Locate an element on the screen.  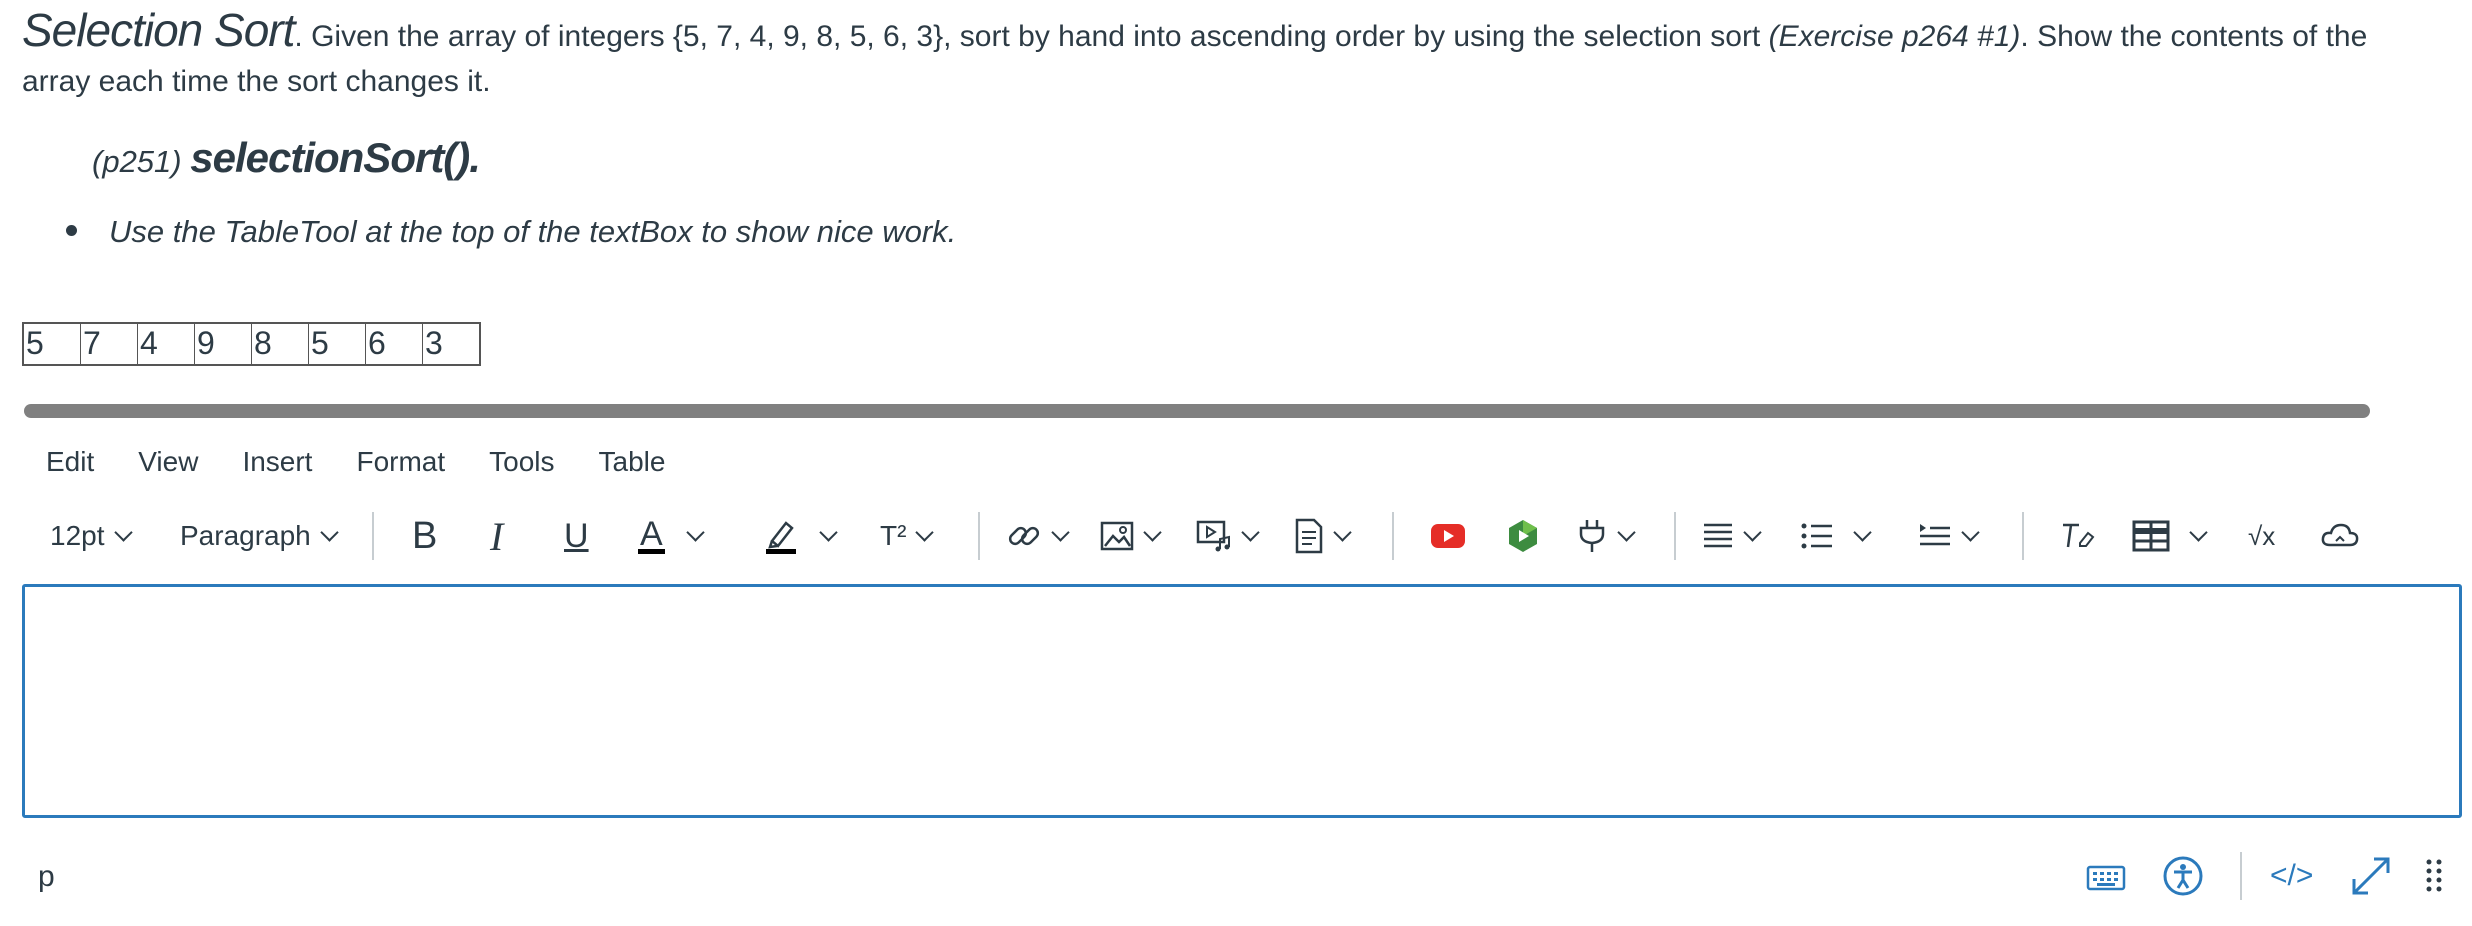
fullscreen-icon is located at coordinates (2371, 876).